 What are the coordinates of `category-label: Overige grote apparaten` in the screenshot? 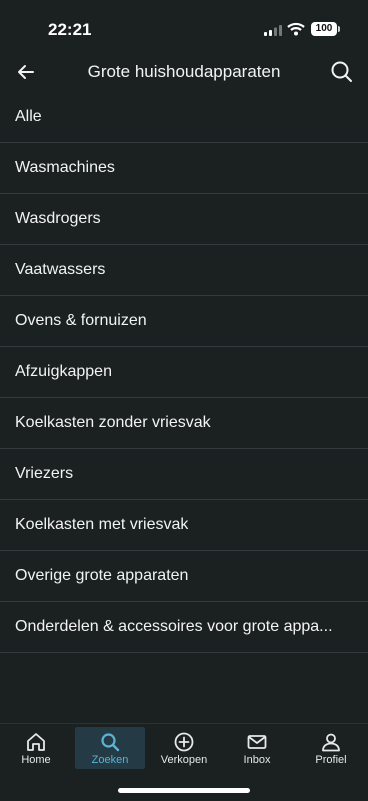 It's located at (102, 575).